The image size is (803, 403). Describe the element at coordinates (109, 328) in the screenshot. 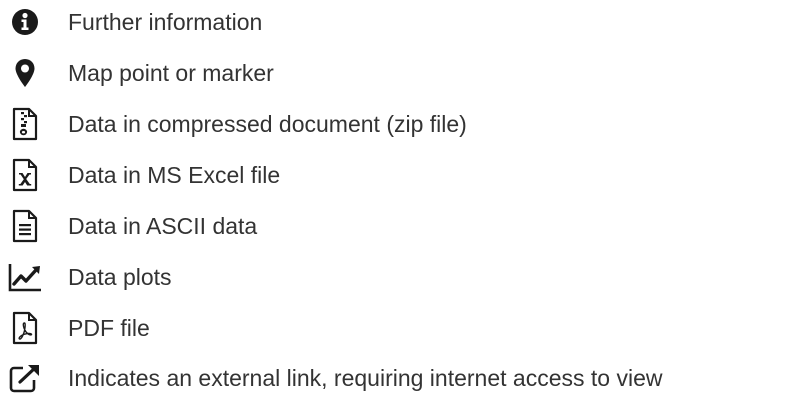

I see `legend-item-label: PDF file` at that location.